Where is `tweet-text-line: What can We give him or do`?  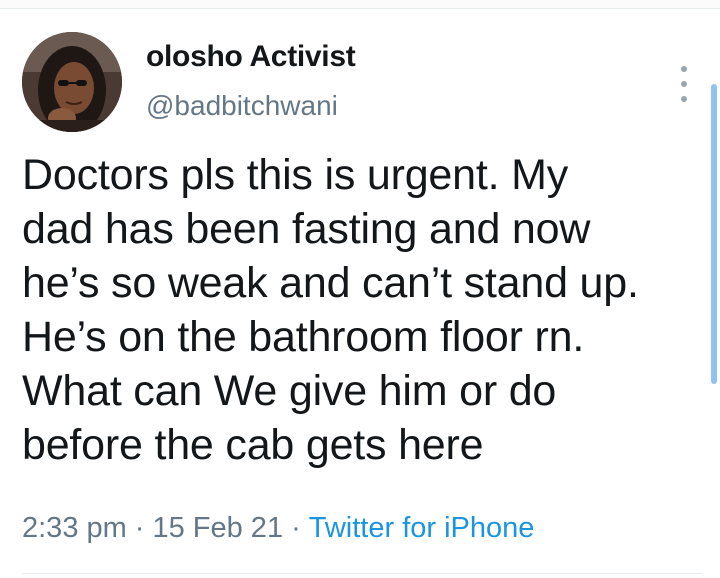
tweet-text-line: What can We give him or do is located at coordinates (289, 391).